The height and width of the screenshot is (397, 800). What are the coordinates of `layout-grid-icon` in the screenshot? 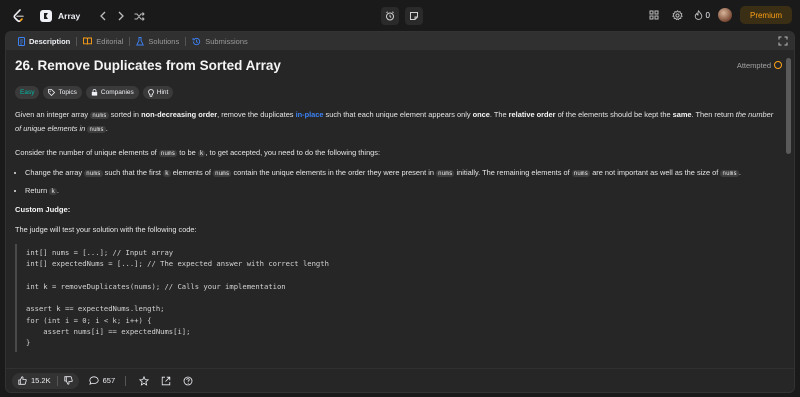 It's located at (654, 15).